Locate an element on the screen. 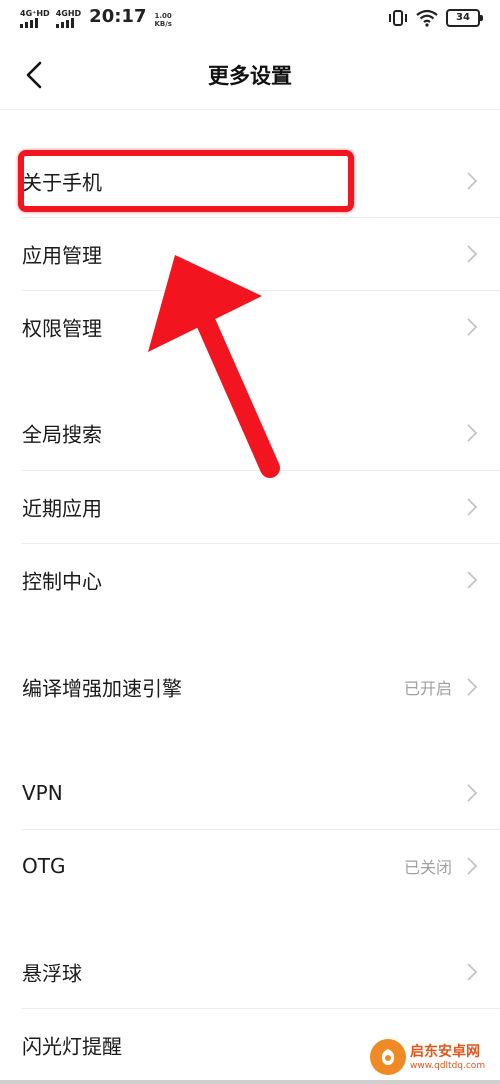  header-divider is located at coordinates (250, 109).